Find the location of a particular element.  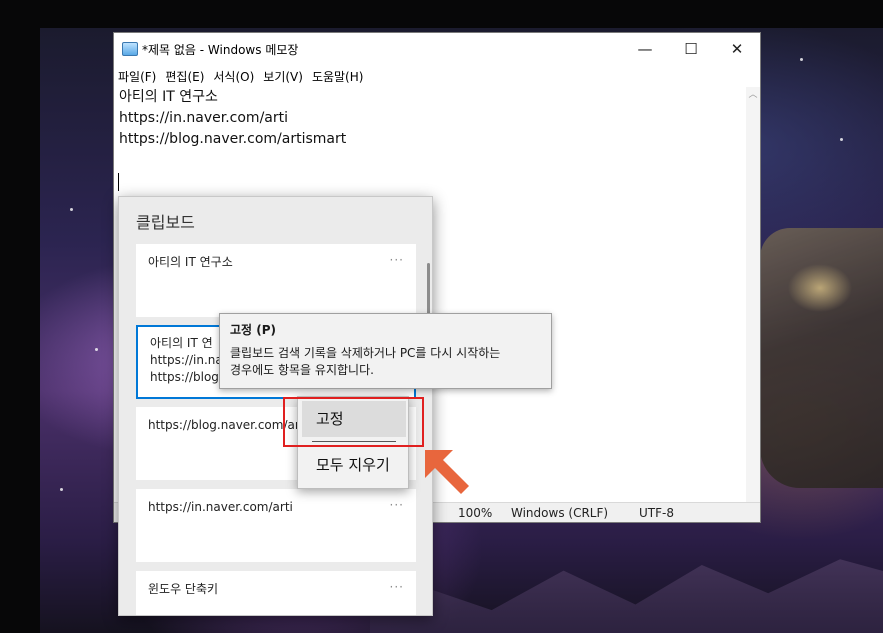

annotation-highlight-box is located at coordinates (353, 422).